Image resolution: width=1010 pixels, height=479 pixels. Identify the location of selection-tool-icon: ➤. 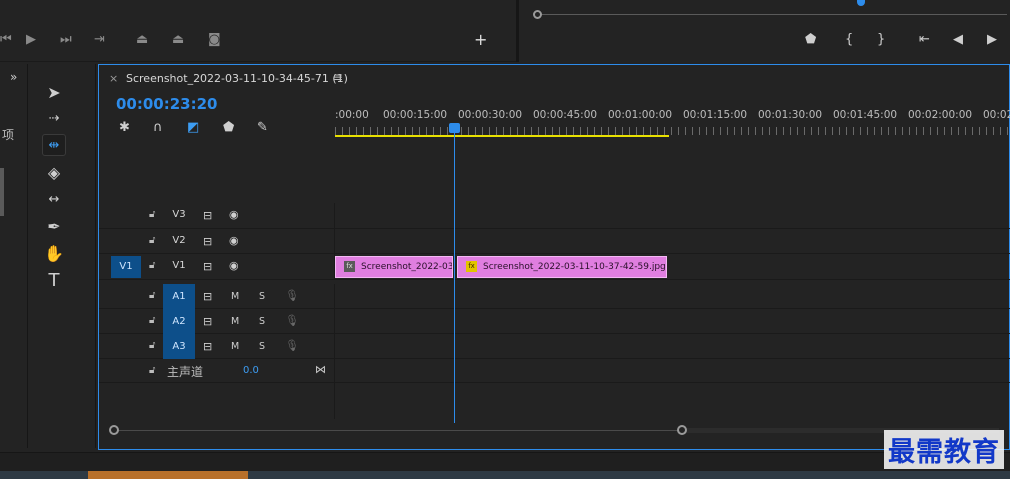
(54, 93).